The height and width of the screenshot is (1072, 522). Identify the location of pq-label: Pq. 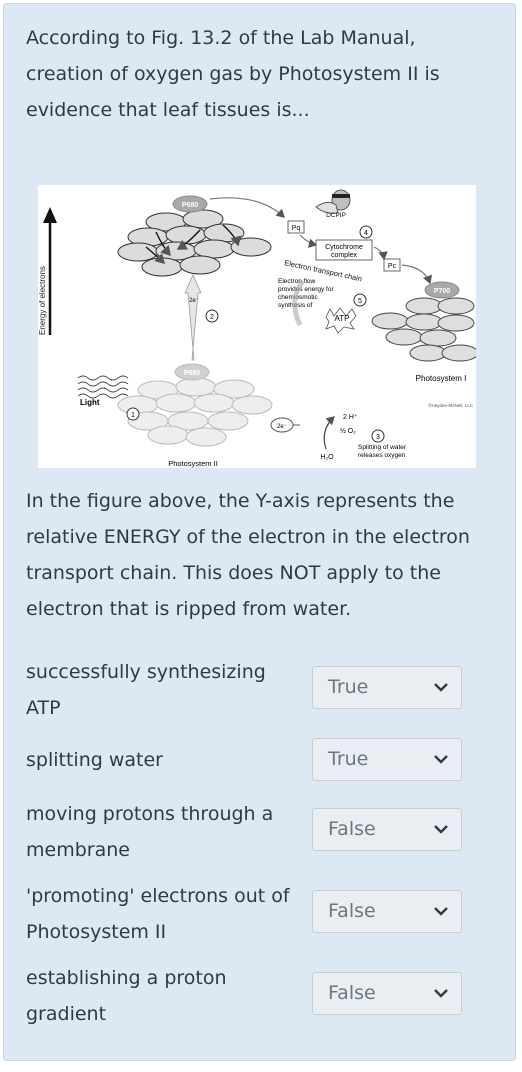
(296, 228).